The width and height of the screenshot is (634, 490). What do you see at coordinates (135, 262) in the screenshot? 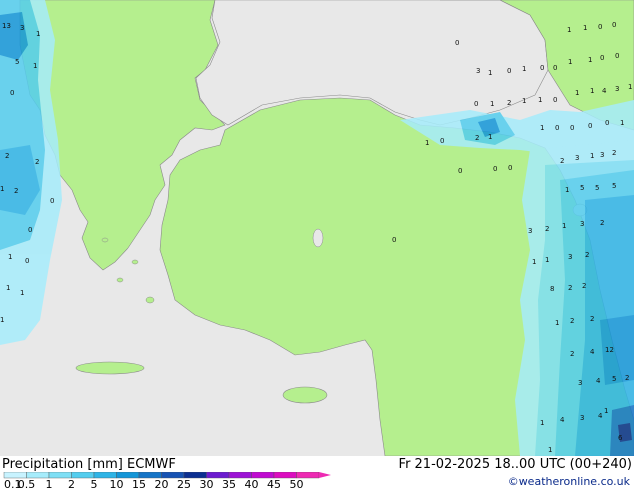
I see `island-c` at bounding box center [135, 262].